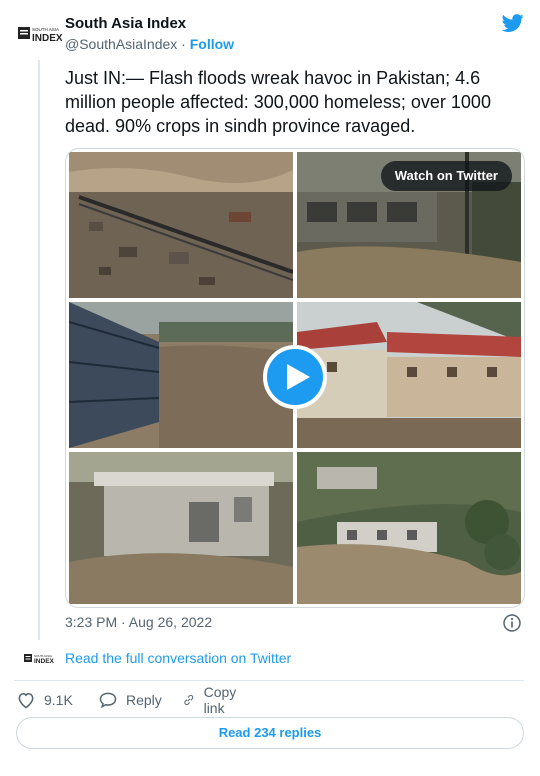  I want to click on author-avatar: SOUTH ASIA INDEX, so click(40, 34).